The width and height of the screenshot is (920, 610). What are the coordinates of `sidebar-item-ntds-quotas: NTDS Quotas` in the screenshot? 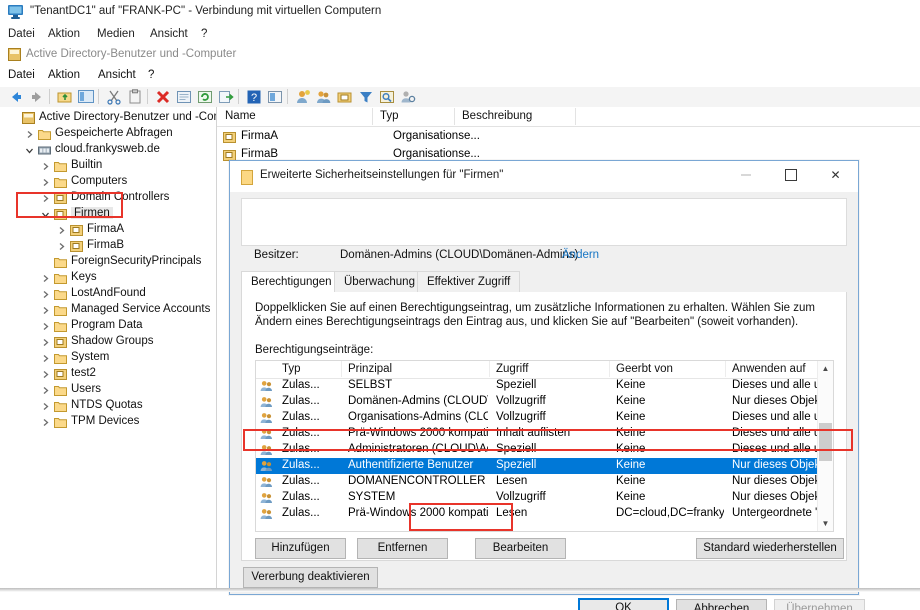 It's located at (108, 406).